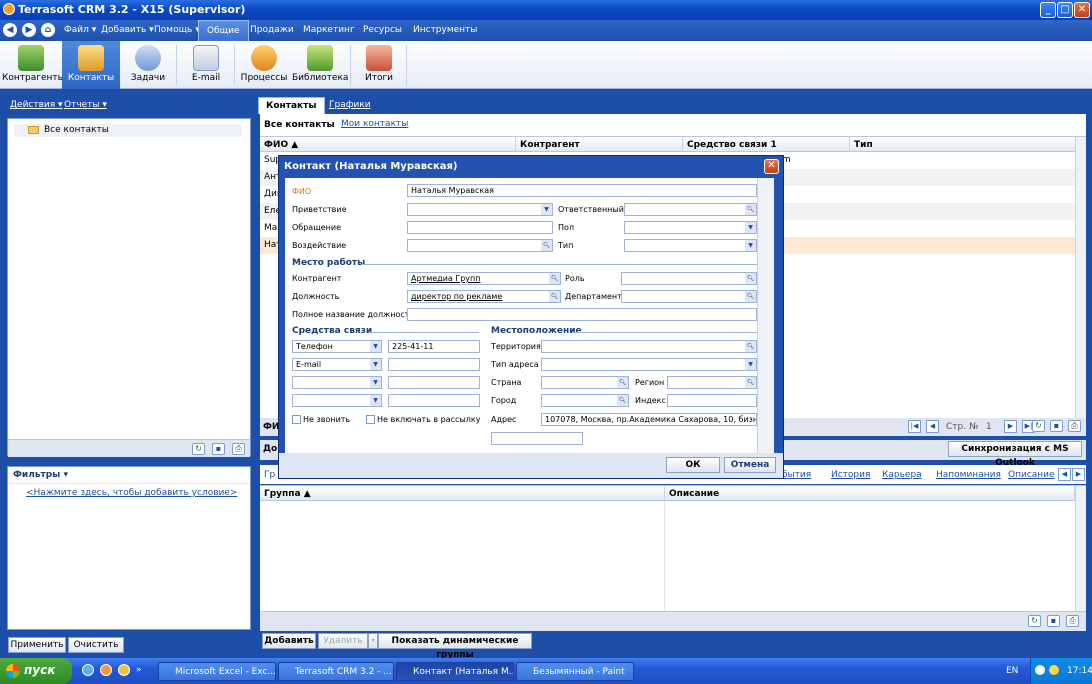  Describe the element at coordinates (480, 245) in the screenshot. I see `influence-field: 🔍︎` at that location.